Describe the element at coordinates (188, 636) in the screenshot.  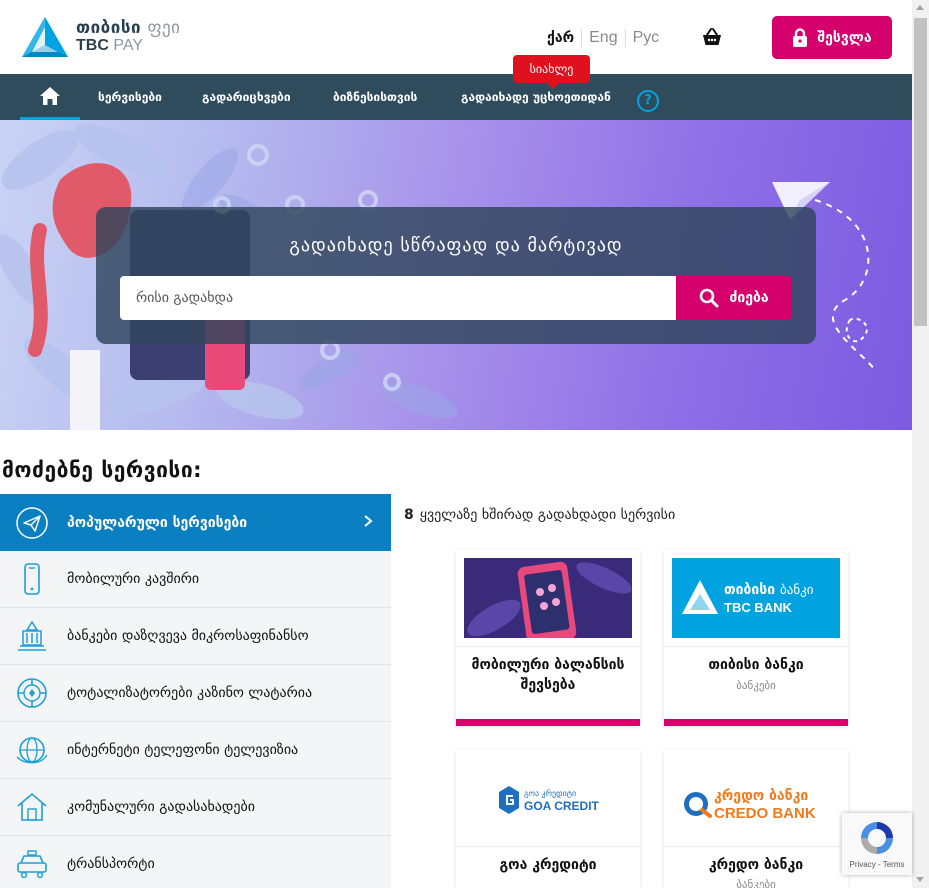
I see `category-label: ბანკები დაზღვევა მიკროსაფინანსო` at that location.